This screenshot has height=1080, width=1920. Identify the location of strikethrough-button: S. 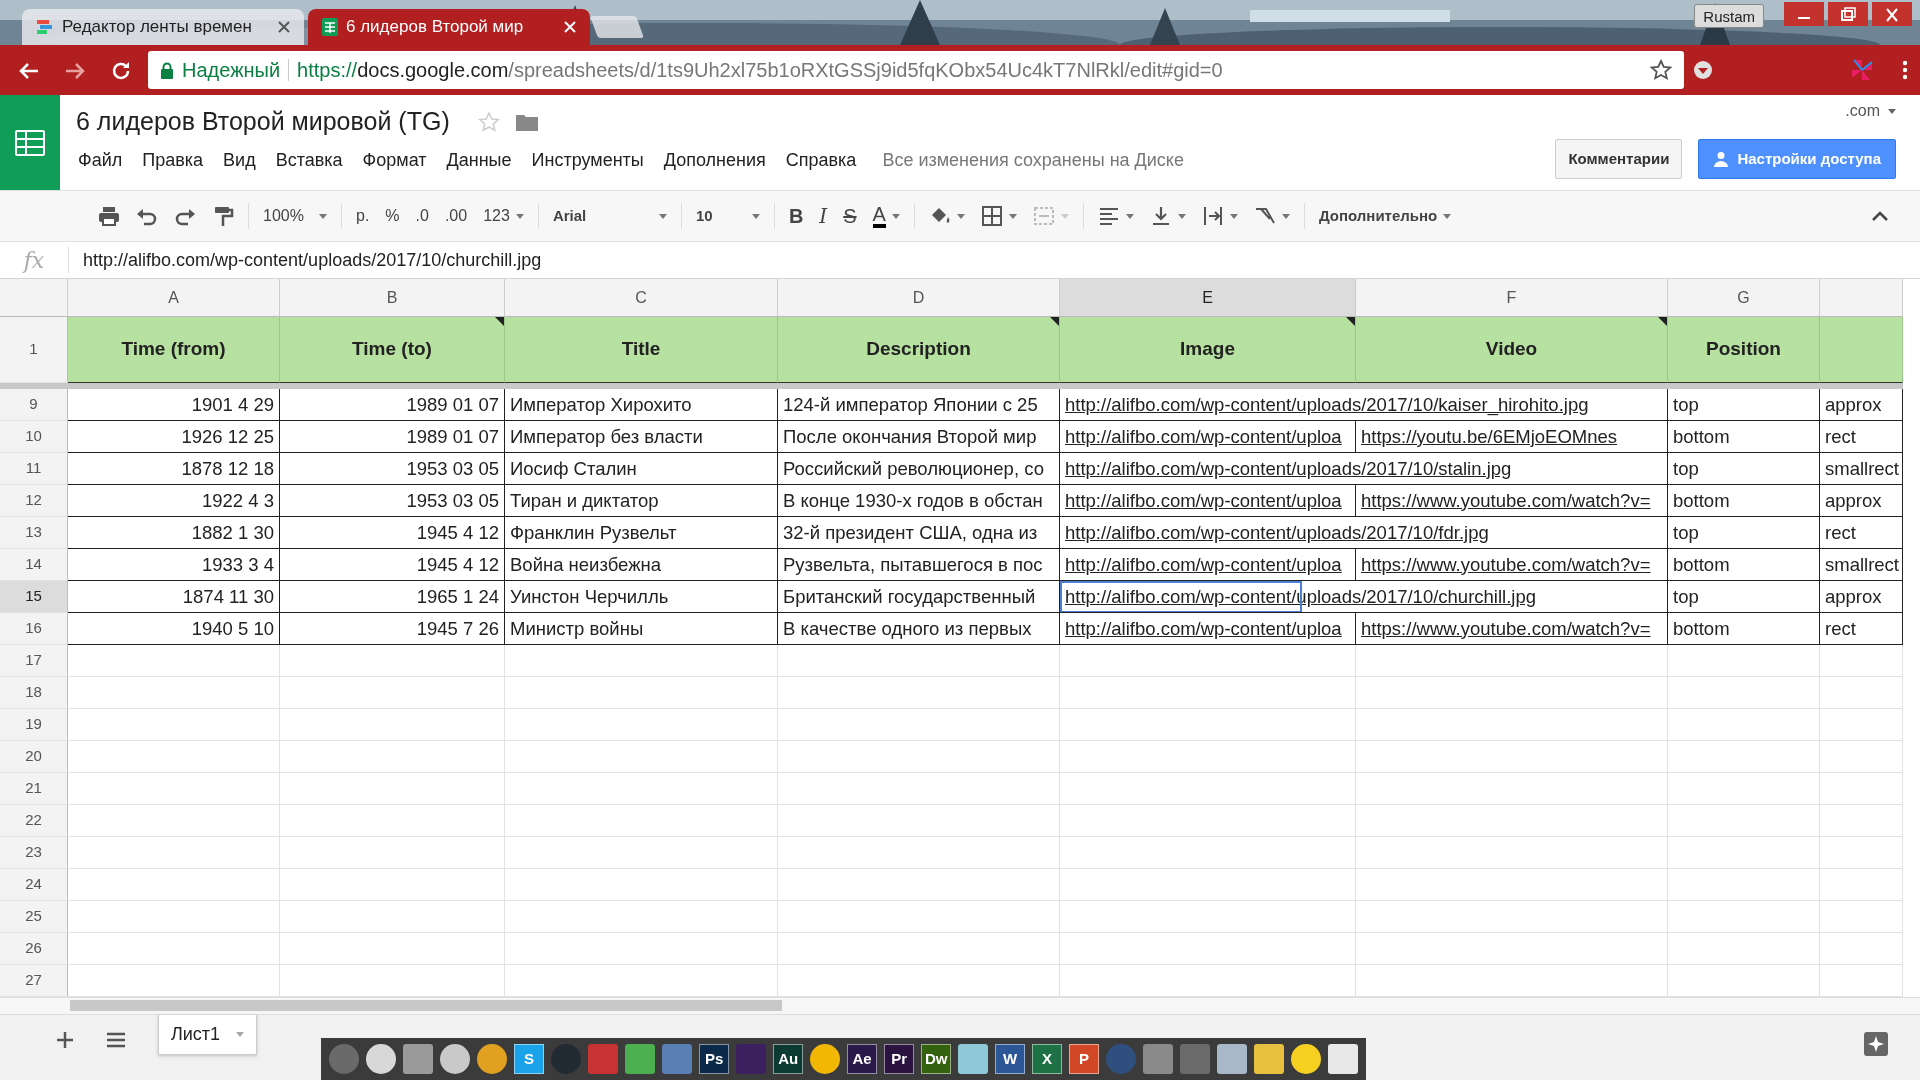
(850, 216).